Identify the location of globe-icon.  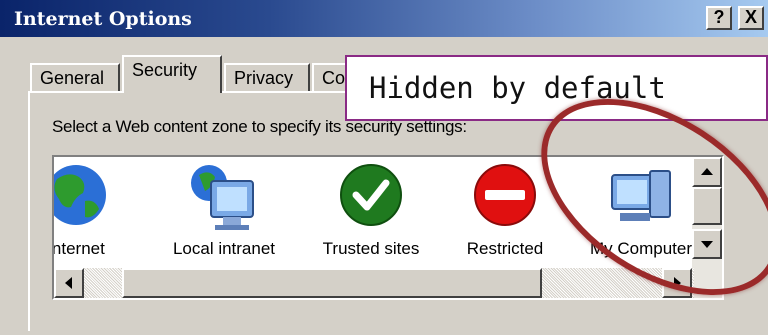
(83, 198).